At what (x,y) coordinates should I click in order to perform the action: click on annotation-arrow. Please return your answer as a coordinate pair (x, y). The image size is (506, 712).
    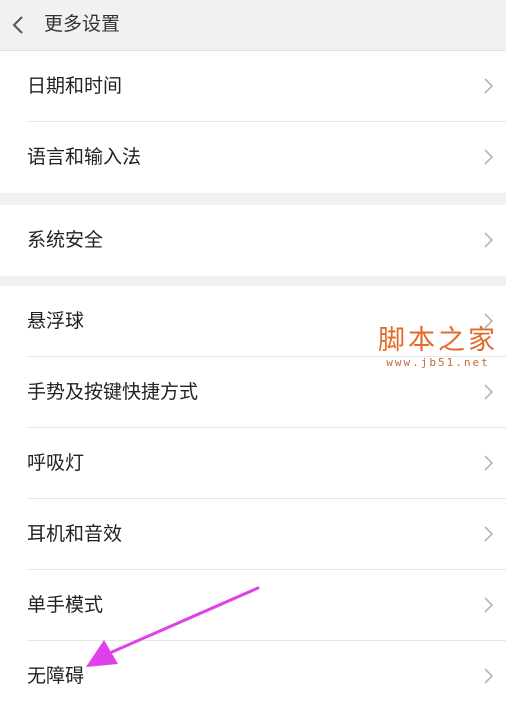
    Looking at the image, I should click on (173, 626).